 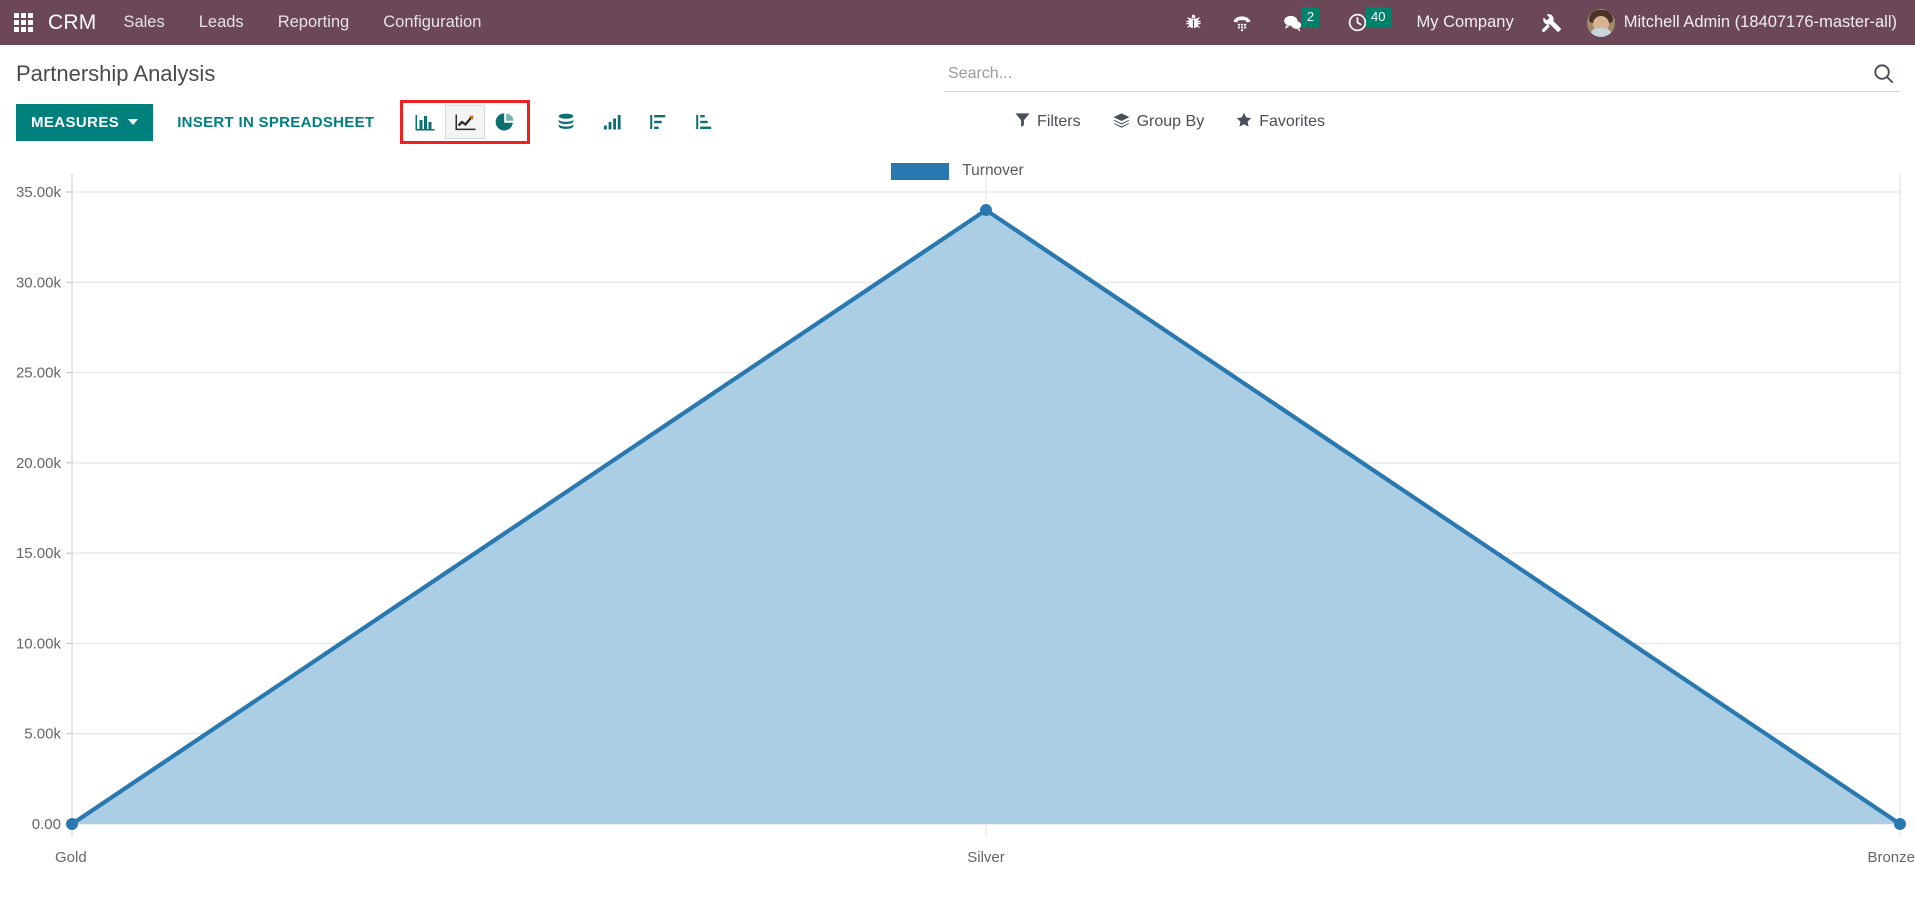 What do you see at coordinates (1409, 73) in the screenshot?
I see `search-input` at bounding box center [1409, 73].